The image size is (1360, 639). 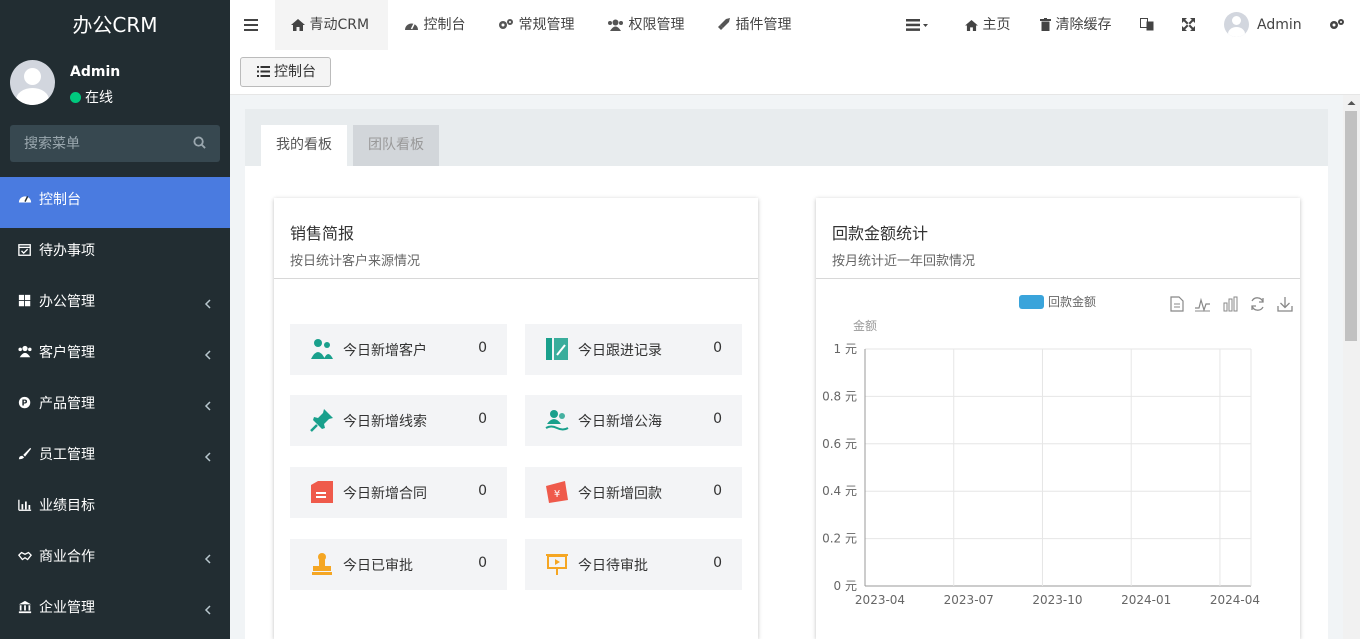 What do you see at coordinates (880, 233) in the screenshot?
I see `panel-title: 回款金额统计` at bounding box center [880, 233].